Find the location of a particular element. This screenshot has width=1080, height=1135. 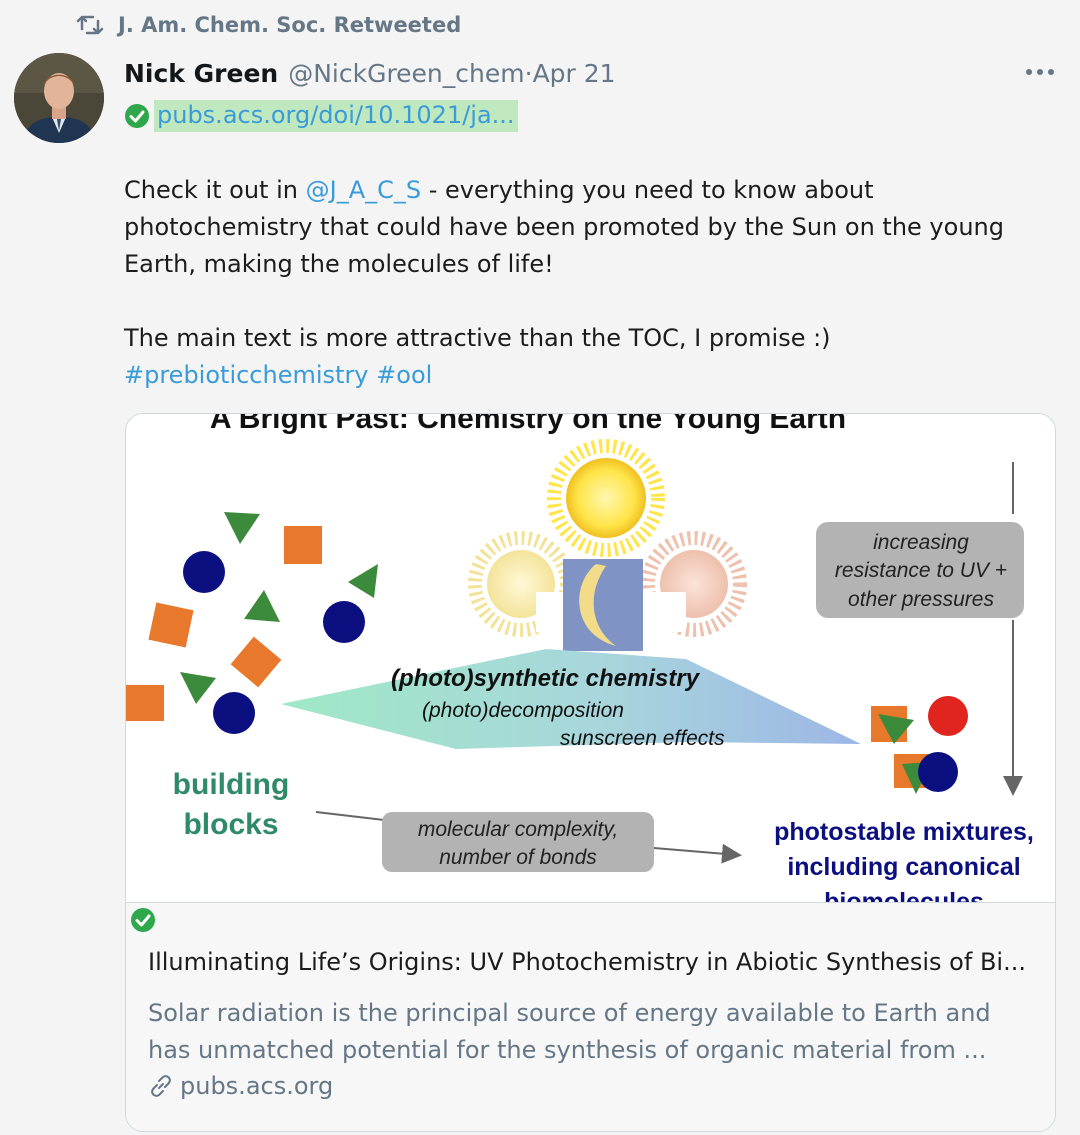

label-molecular-complexity: molecular complexity, is located at coordinates (518, 829).